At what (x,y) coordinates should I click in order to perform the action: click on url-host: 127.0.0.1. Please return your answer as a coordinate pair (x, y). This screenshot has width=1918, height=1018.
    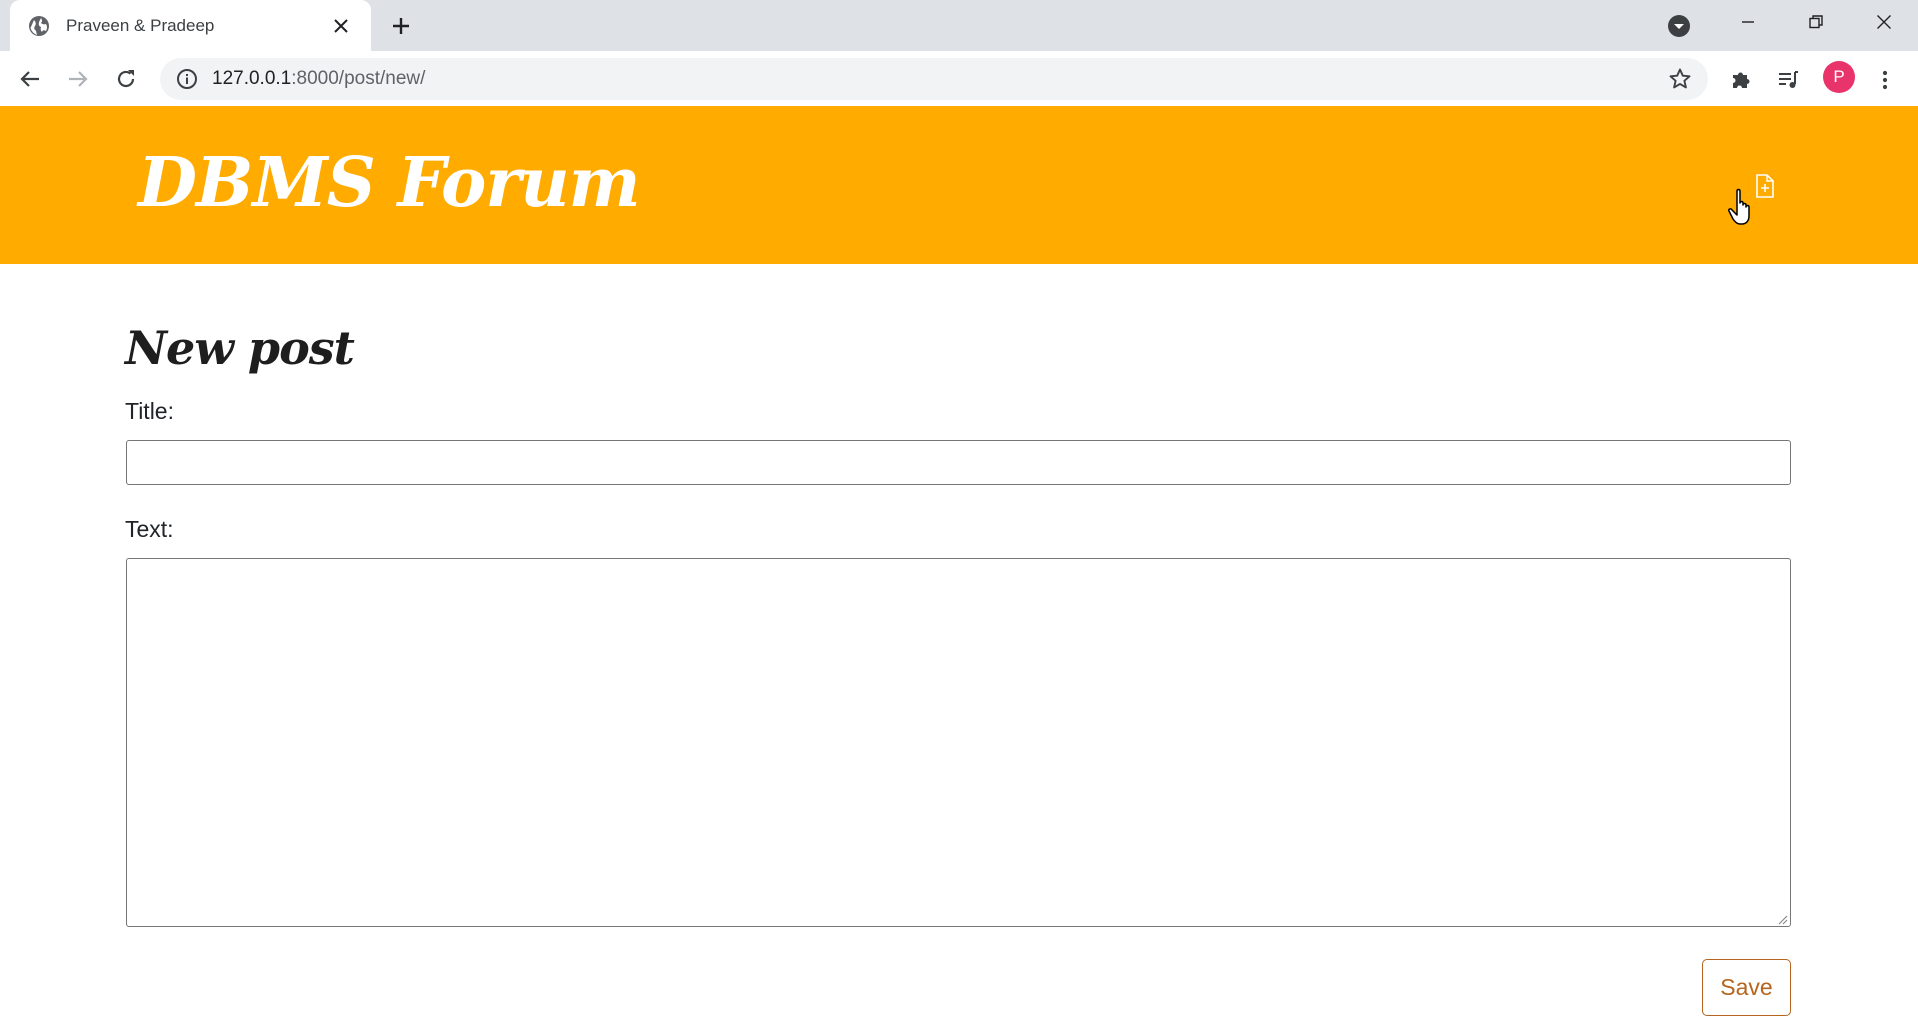
    Looking at the image, I should click on (252, 78).